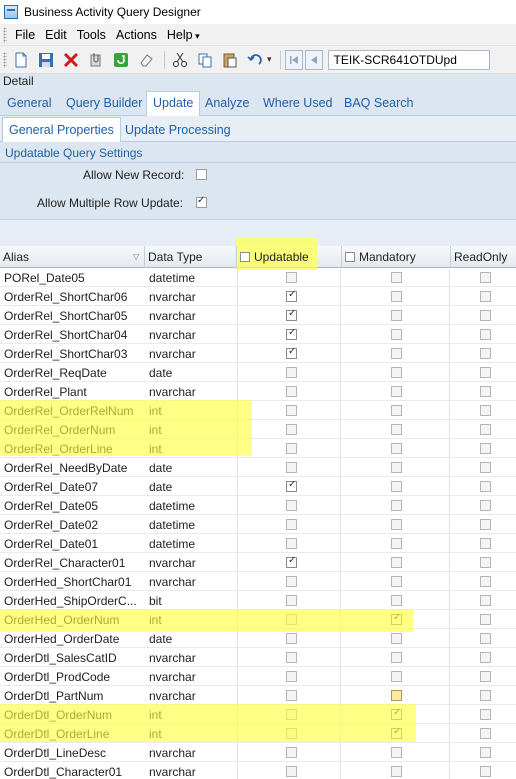 This screenshot has width=516, height=779. I want to click on column-header-updatable: Updatable, so click(289, 257).